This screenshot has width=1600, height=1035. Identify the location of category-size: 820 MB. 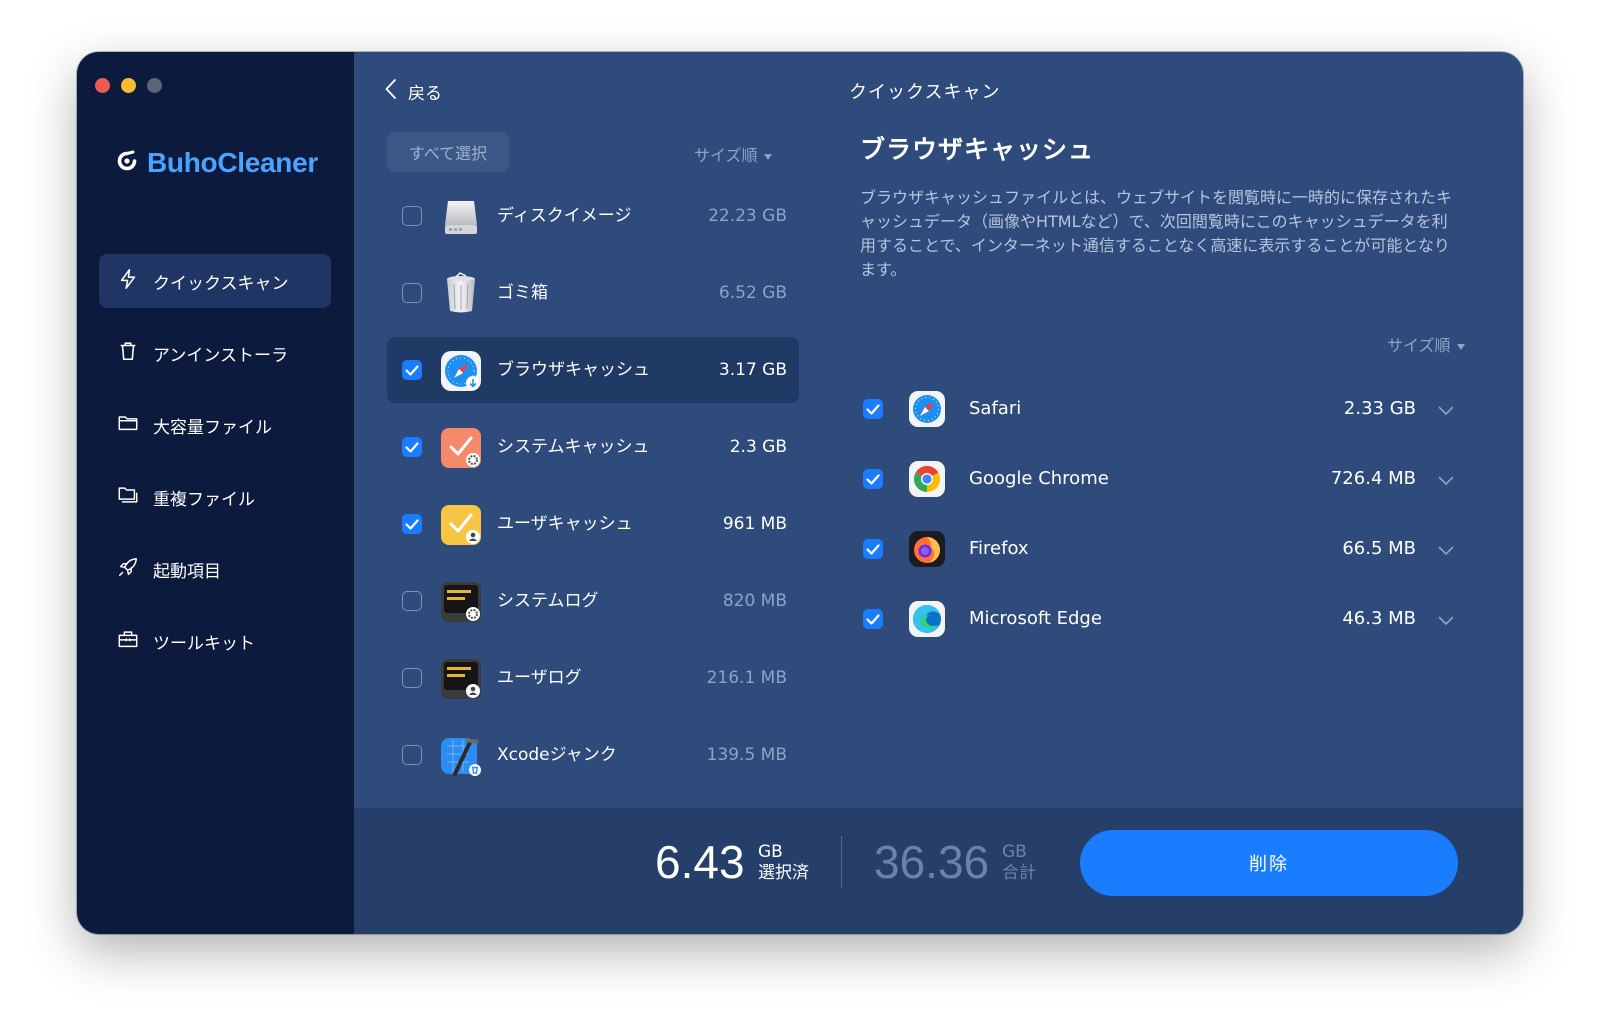
(754, 601).